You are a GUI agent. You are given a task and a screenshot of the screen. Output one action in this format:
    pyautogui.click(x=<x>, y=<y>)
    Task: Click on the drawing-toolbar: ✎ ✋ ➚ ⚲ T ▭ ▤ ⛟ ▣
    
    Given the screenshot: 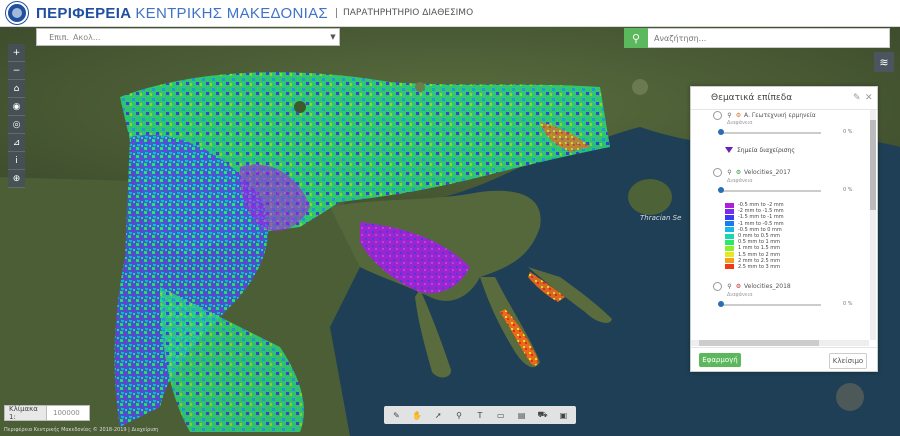 What is the action you would take?
    pyautogui.click(x=480, y=415)
    